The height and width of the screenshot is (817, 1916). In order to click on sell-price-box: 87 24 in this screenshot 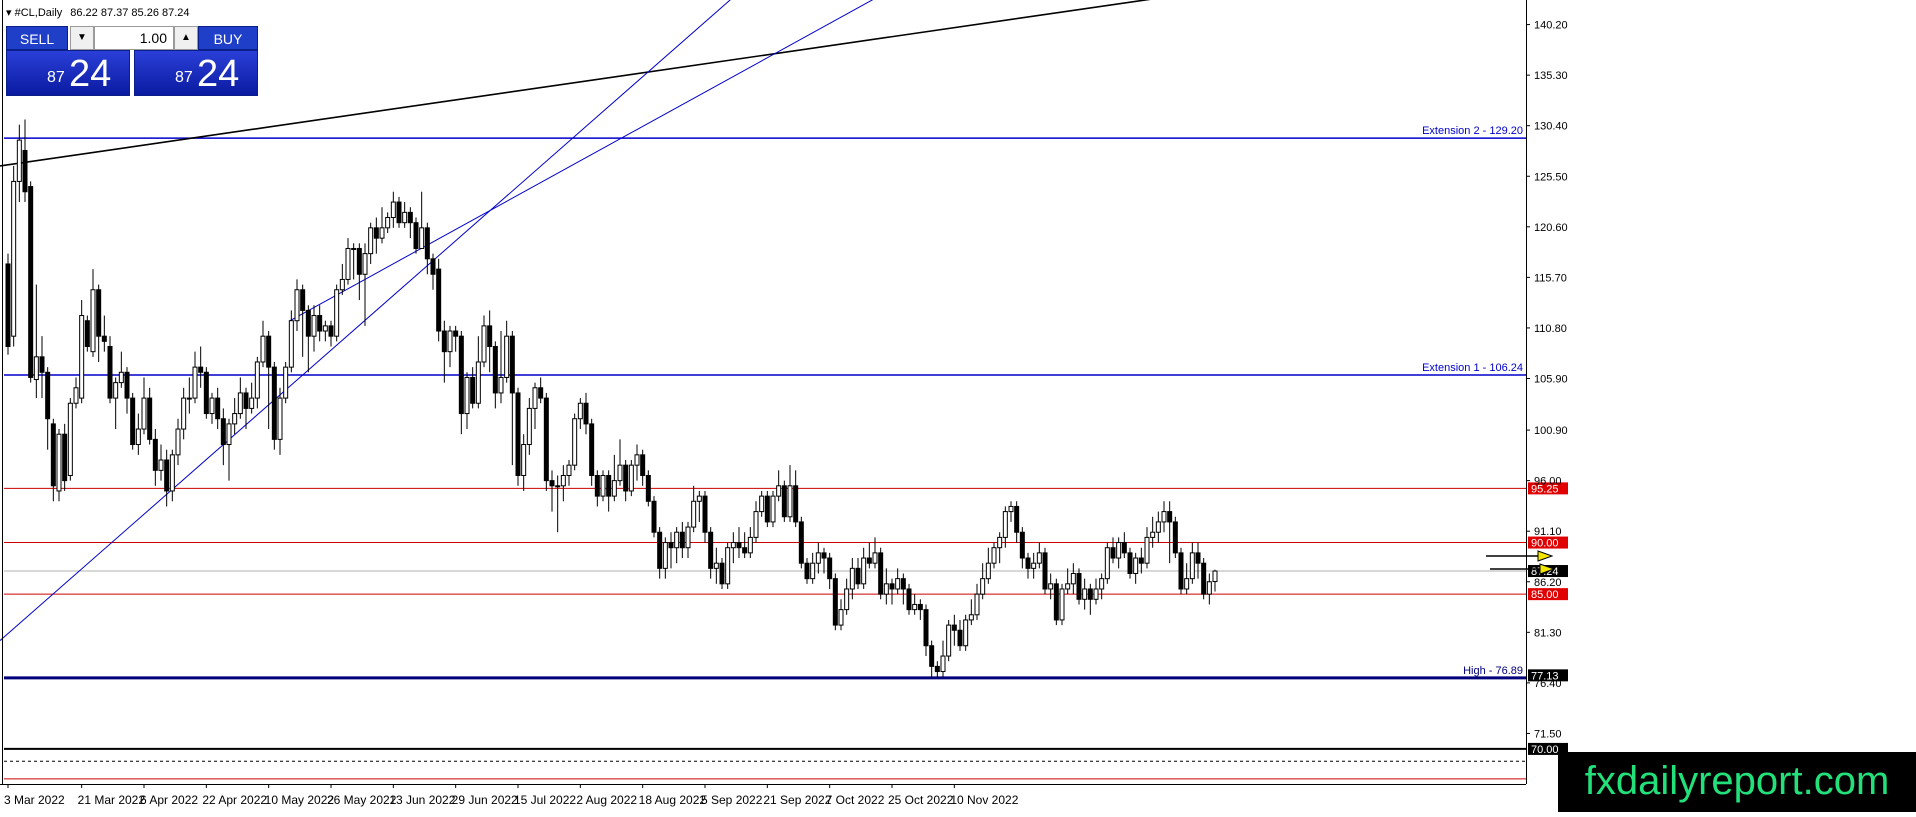, I will do `click(68, 73)`.